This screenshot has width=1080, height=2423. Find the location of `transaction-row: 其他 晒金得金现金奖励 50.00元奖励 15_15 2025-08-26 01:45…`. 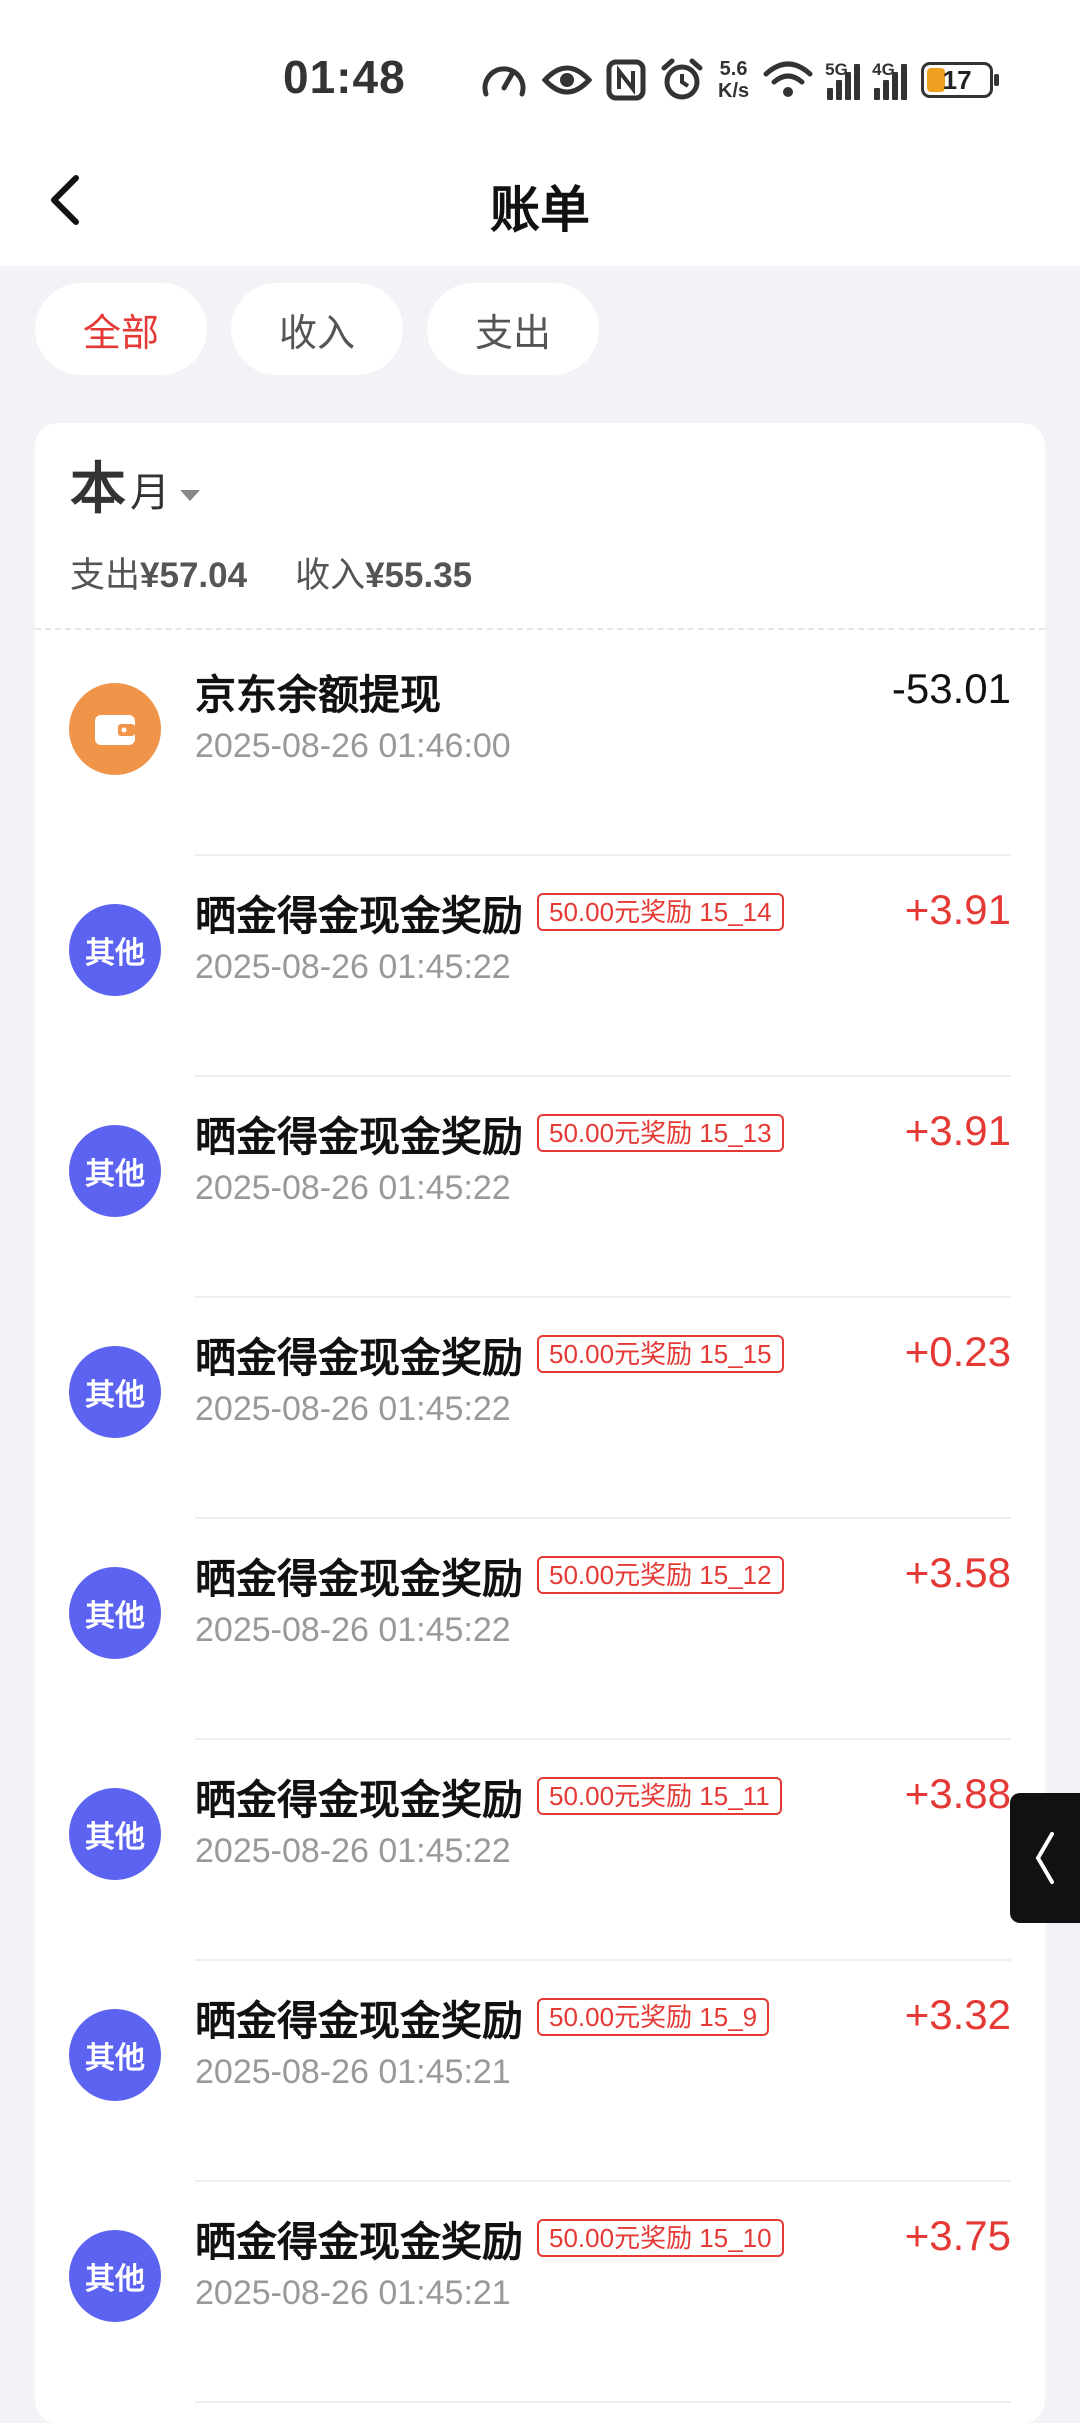

transaction-row: 其他 晒金得金现金奖励 50.00元奖励 15_15 2025-08-26 01:45… is located at coordinates (540, 1408).